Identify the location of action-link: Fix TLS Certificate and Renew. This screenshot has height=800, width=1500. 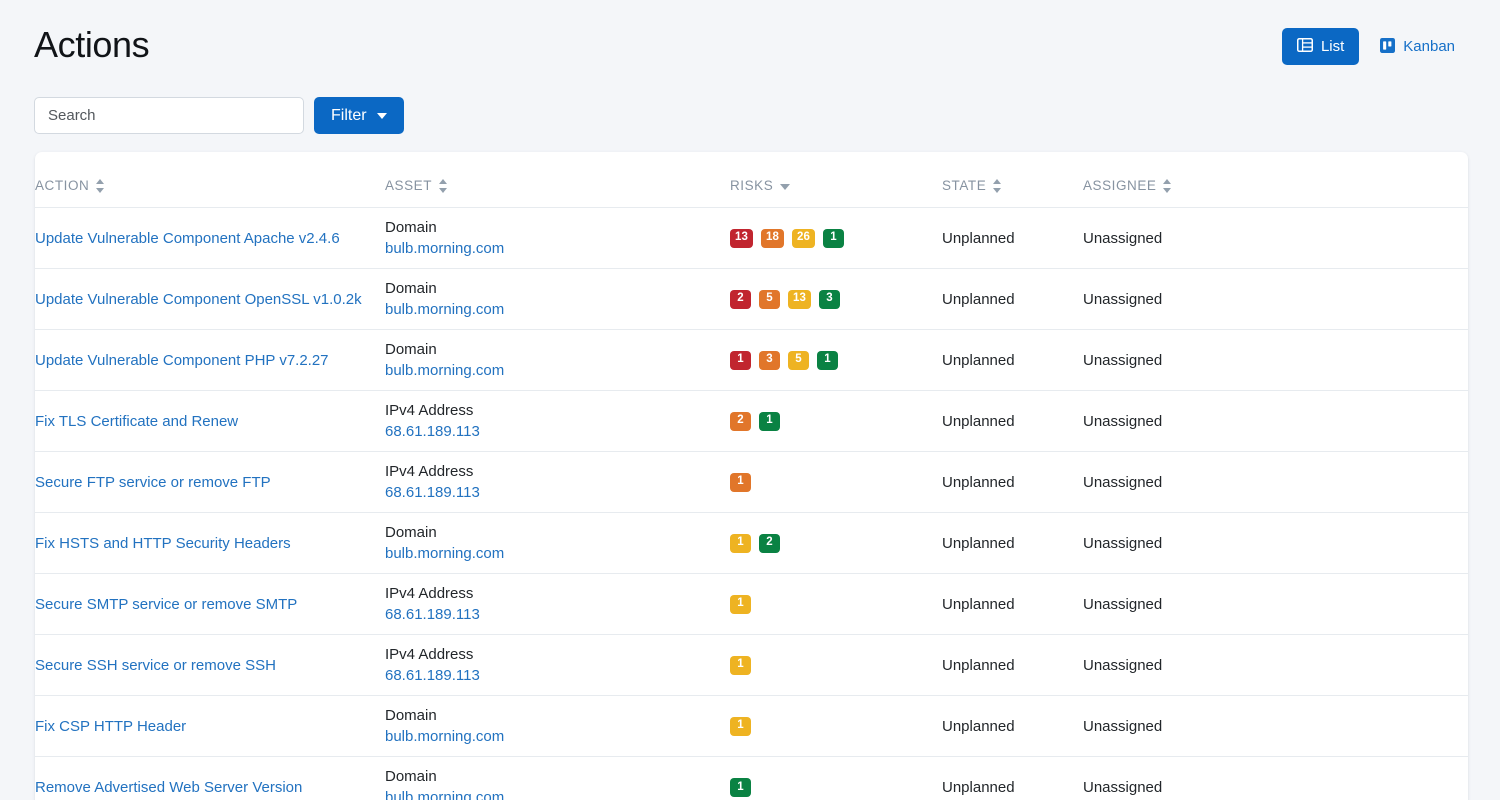
(136, 421).